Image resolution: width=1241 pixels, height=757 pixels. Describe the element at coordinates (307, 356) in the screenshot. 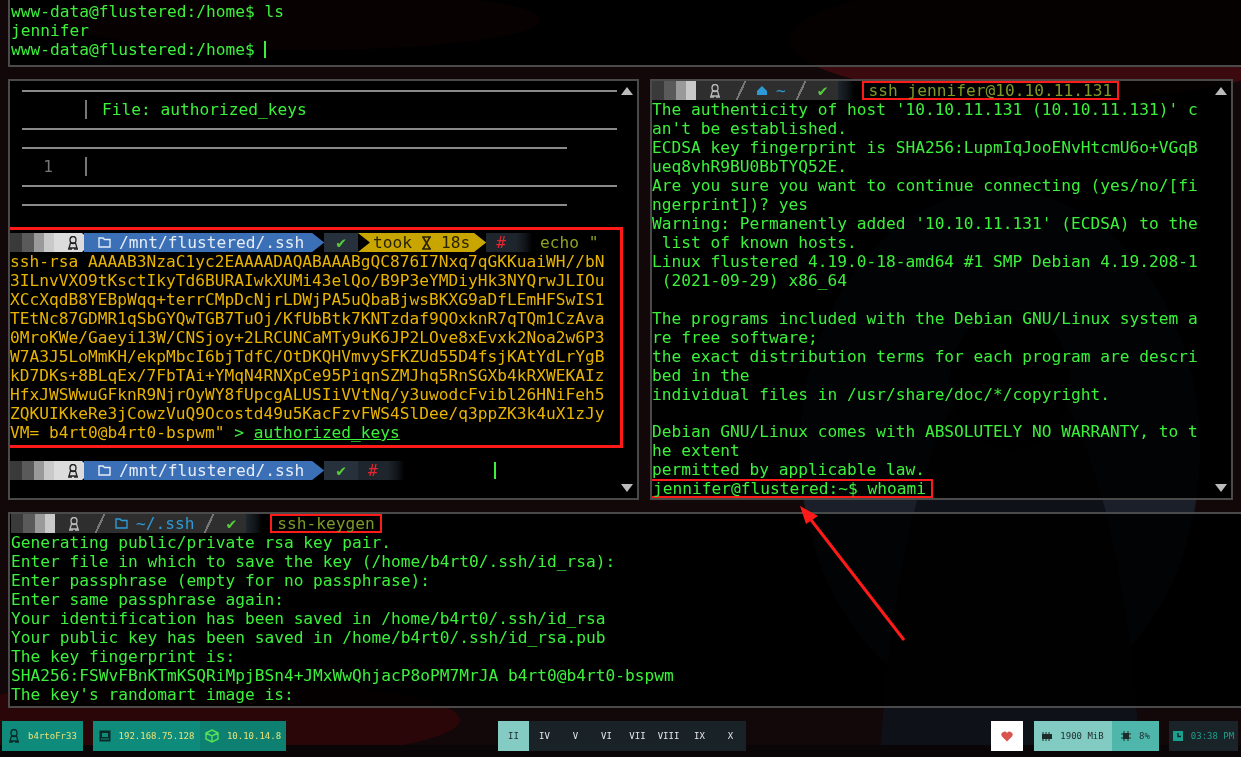

I see `key-text: W7A3J5LoMmKH/ekpMbcI6bjTdfC/OtDKQHVmvySFKZUd55D4fsjKAtYdLrYgB` at that location.